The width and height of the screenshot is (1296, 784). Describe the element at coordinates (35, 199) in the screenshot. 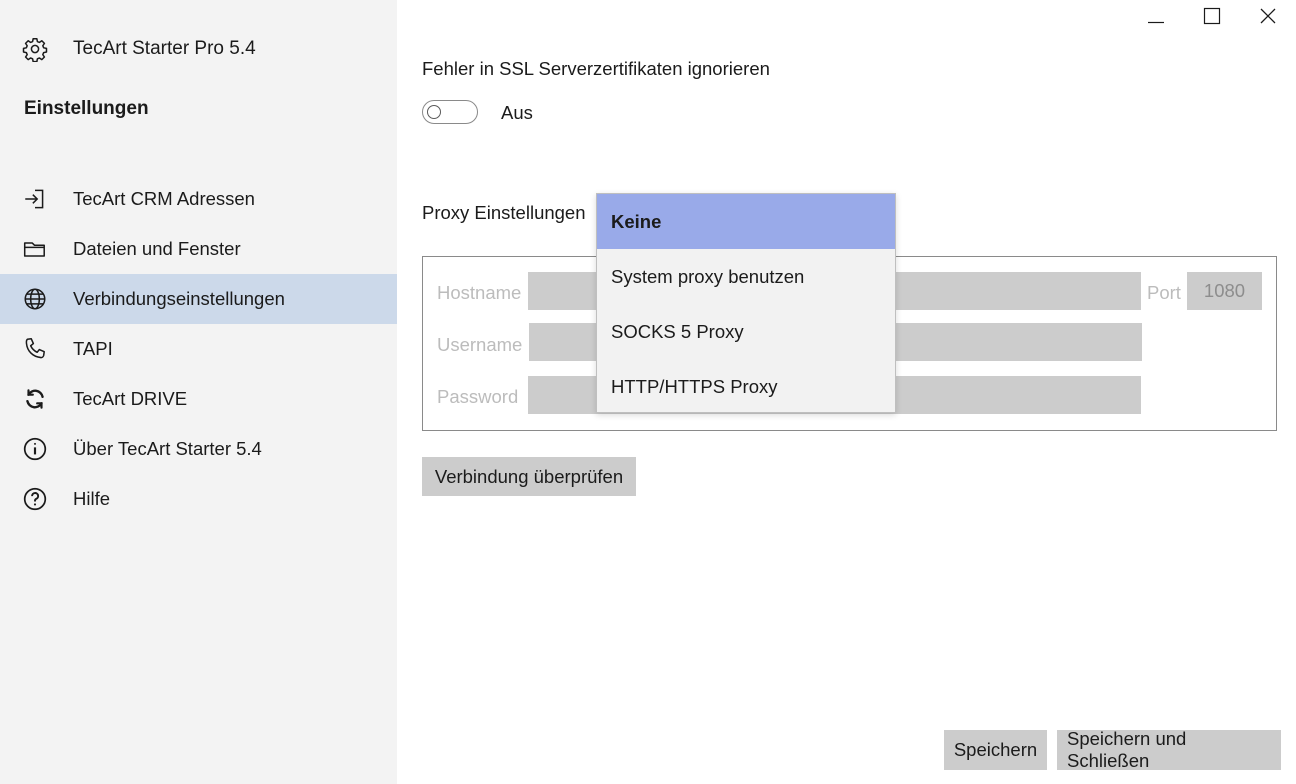

I see `sign-in-icon` at that location.